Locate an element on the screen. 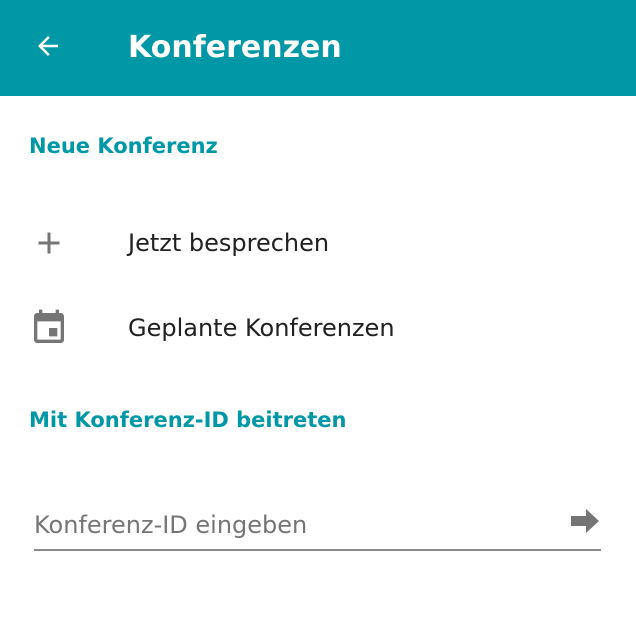 This screenshot has width=636, height=618. list-item-start-now: Jetzt besprechen is located at coordinates (318, 243).